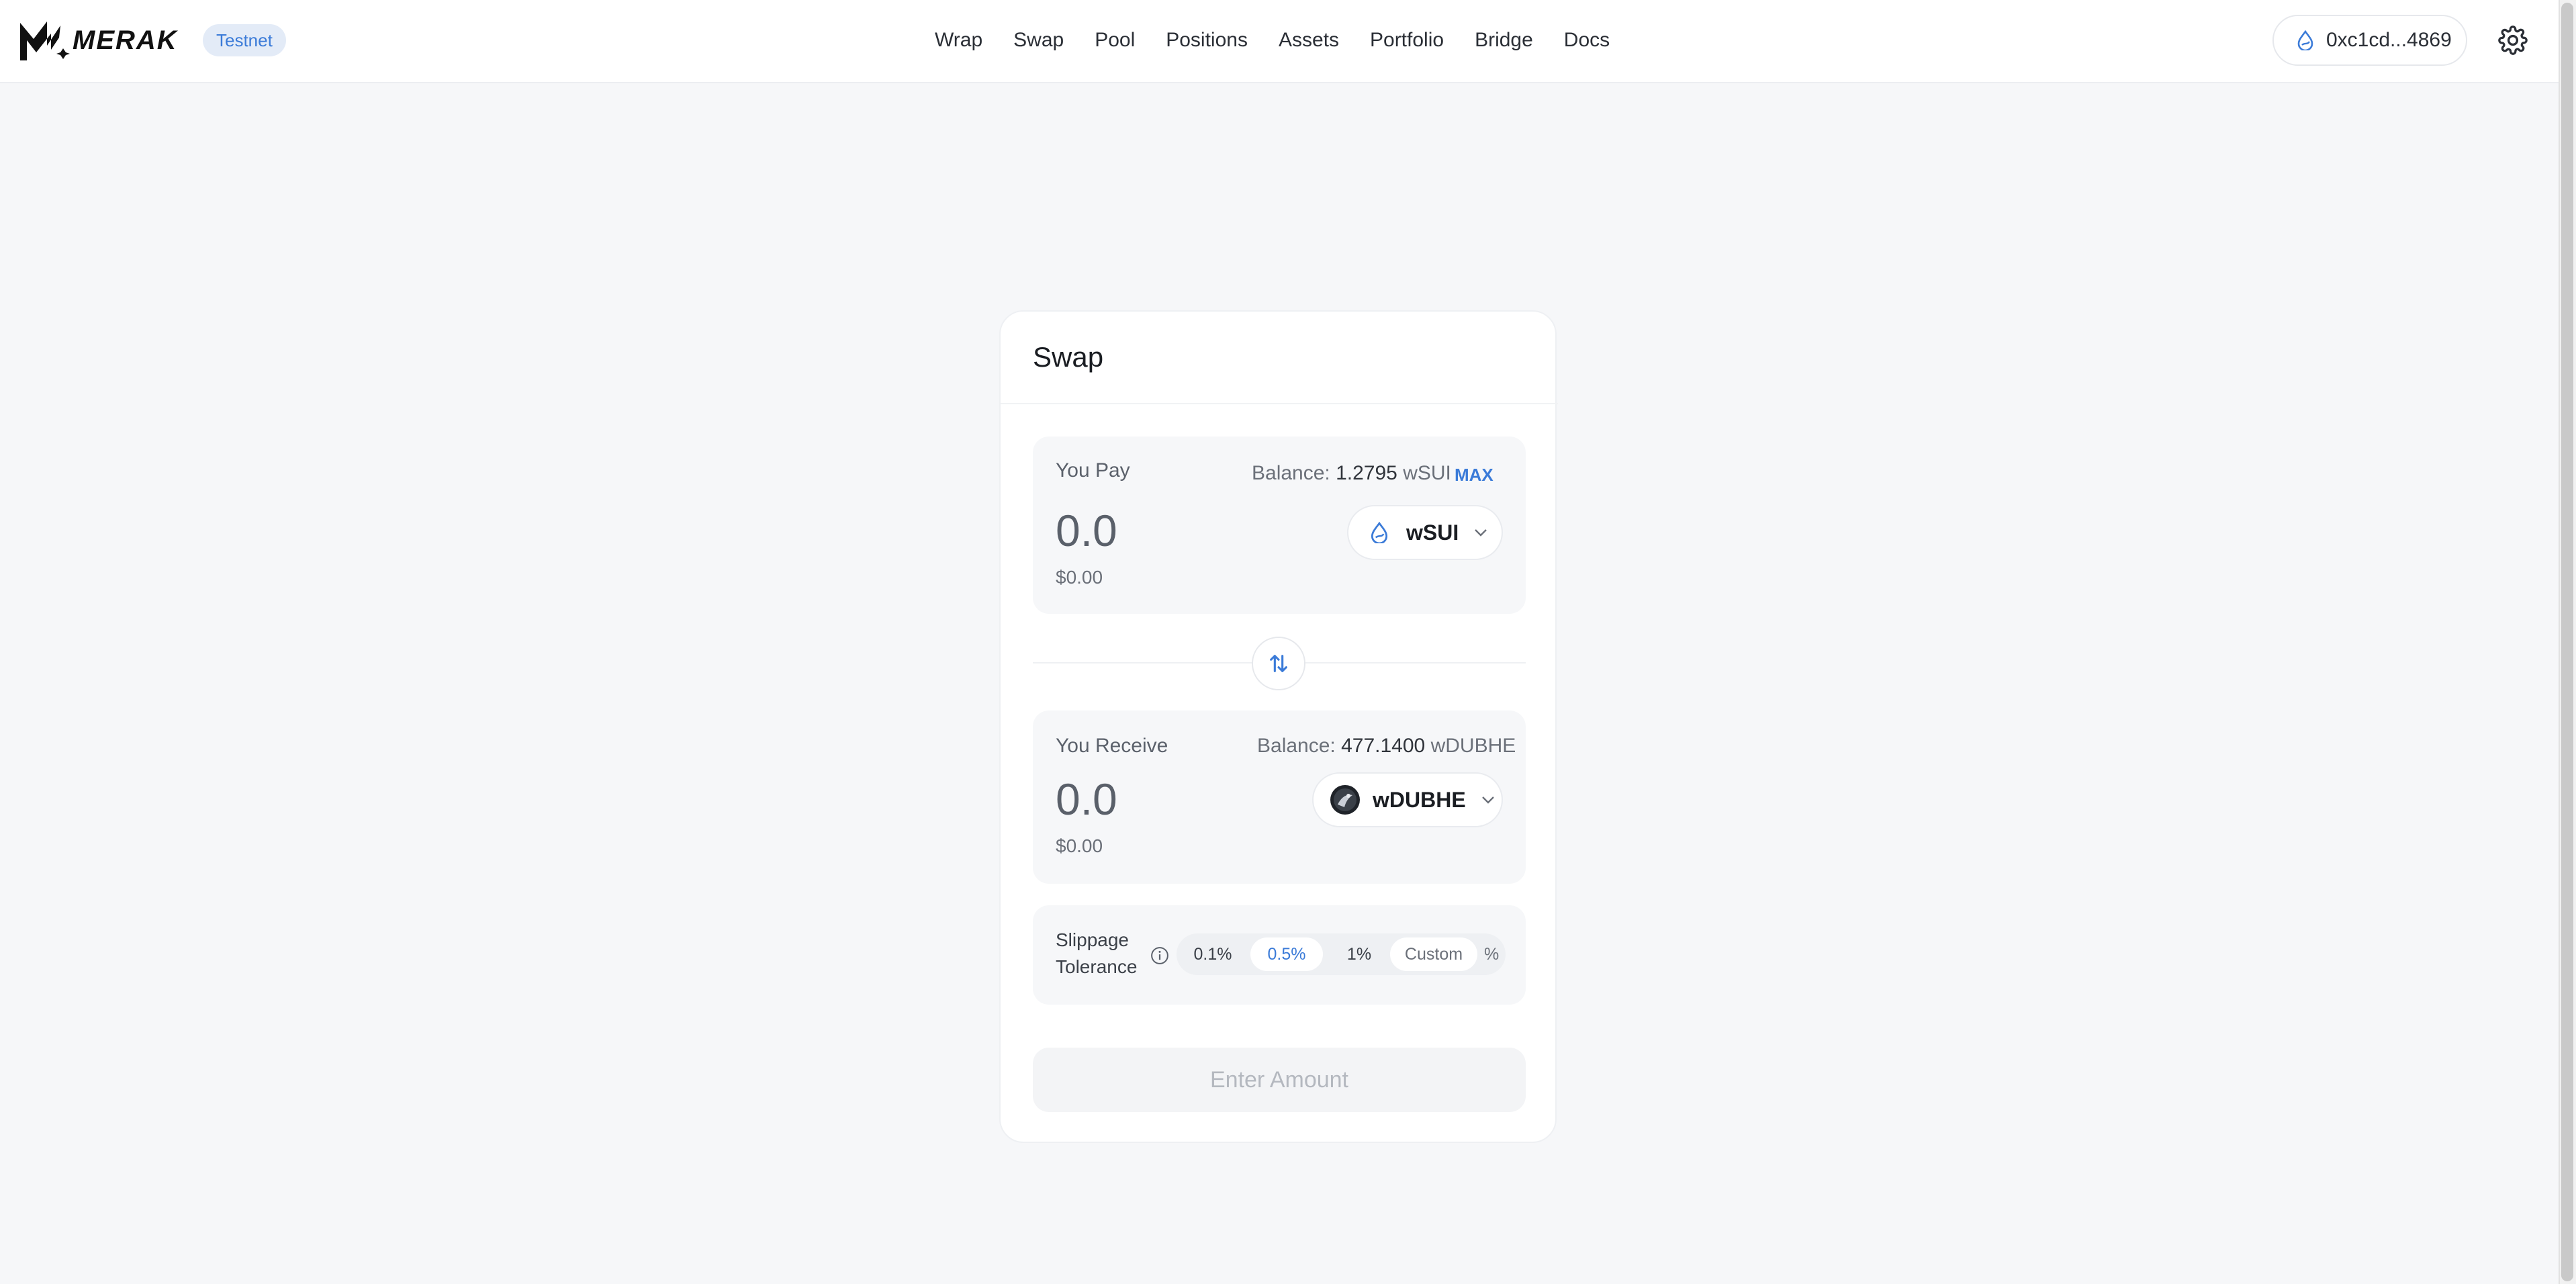  I want to click on receive-amount-input: 0.0, so click(1086, 799).